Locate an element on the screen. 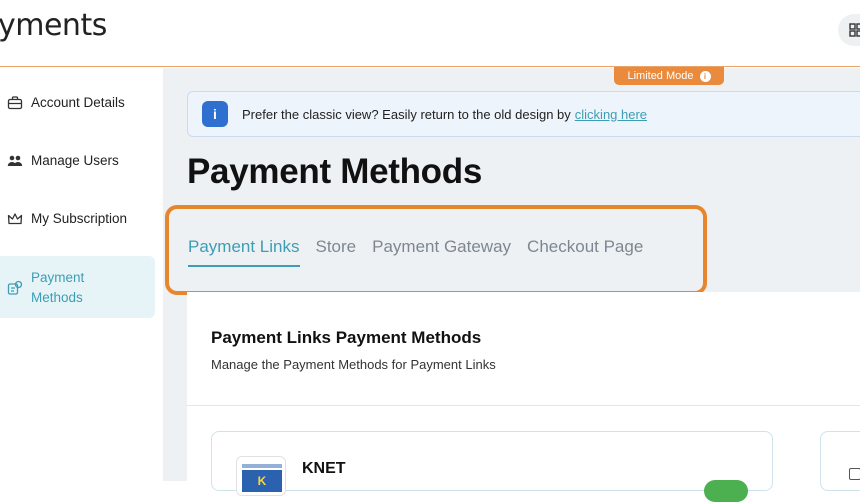 This screenshot has width=860, height=502. payment-methods-icon is located at coordinates (15, 287).